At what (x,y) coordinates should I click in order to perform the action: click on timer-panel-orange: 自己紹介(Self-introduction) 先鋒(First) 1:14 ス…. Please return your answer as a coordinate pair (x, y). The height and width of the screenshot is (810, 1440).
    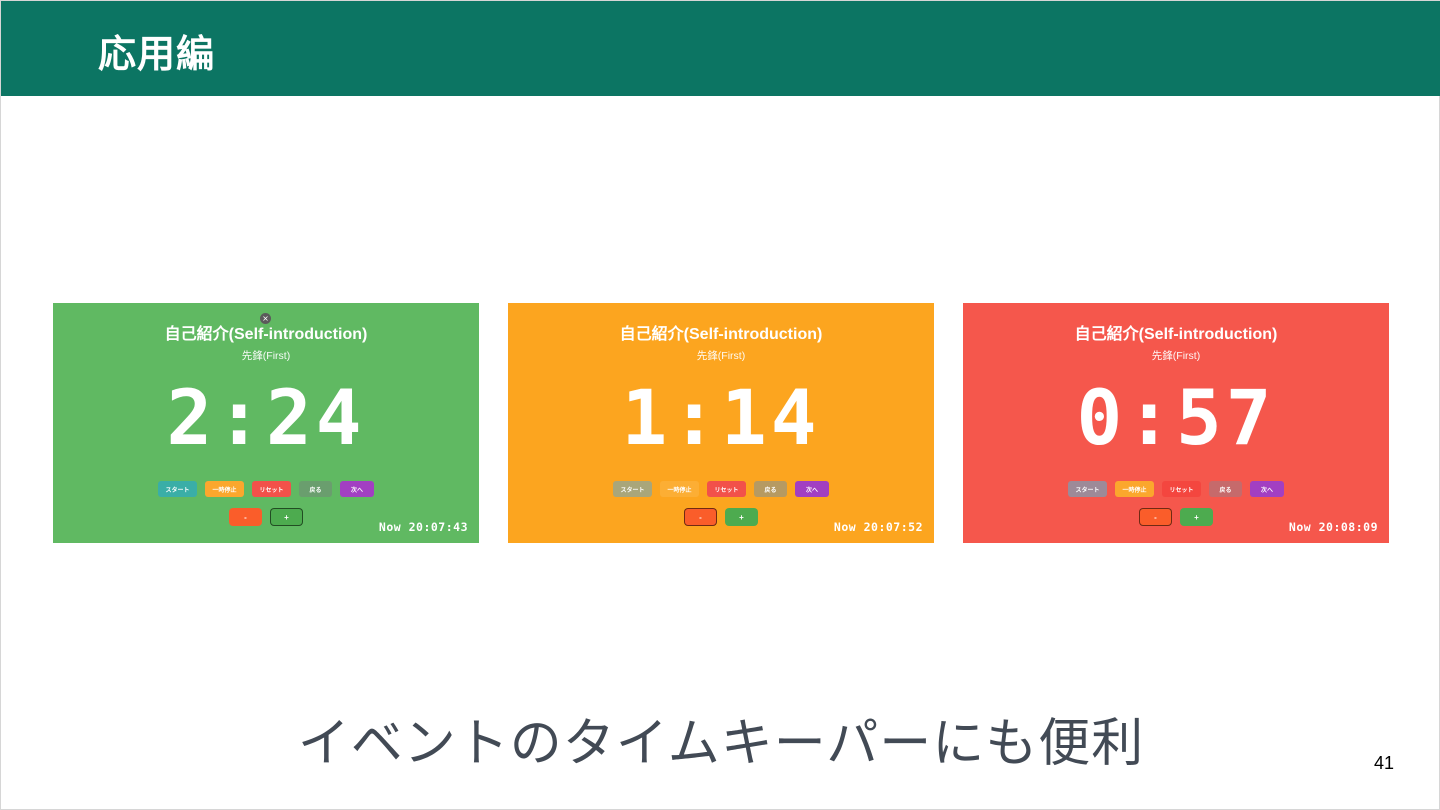
    Looking at the image, I should click on (721, 423).